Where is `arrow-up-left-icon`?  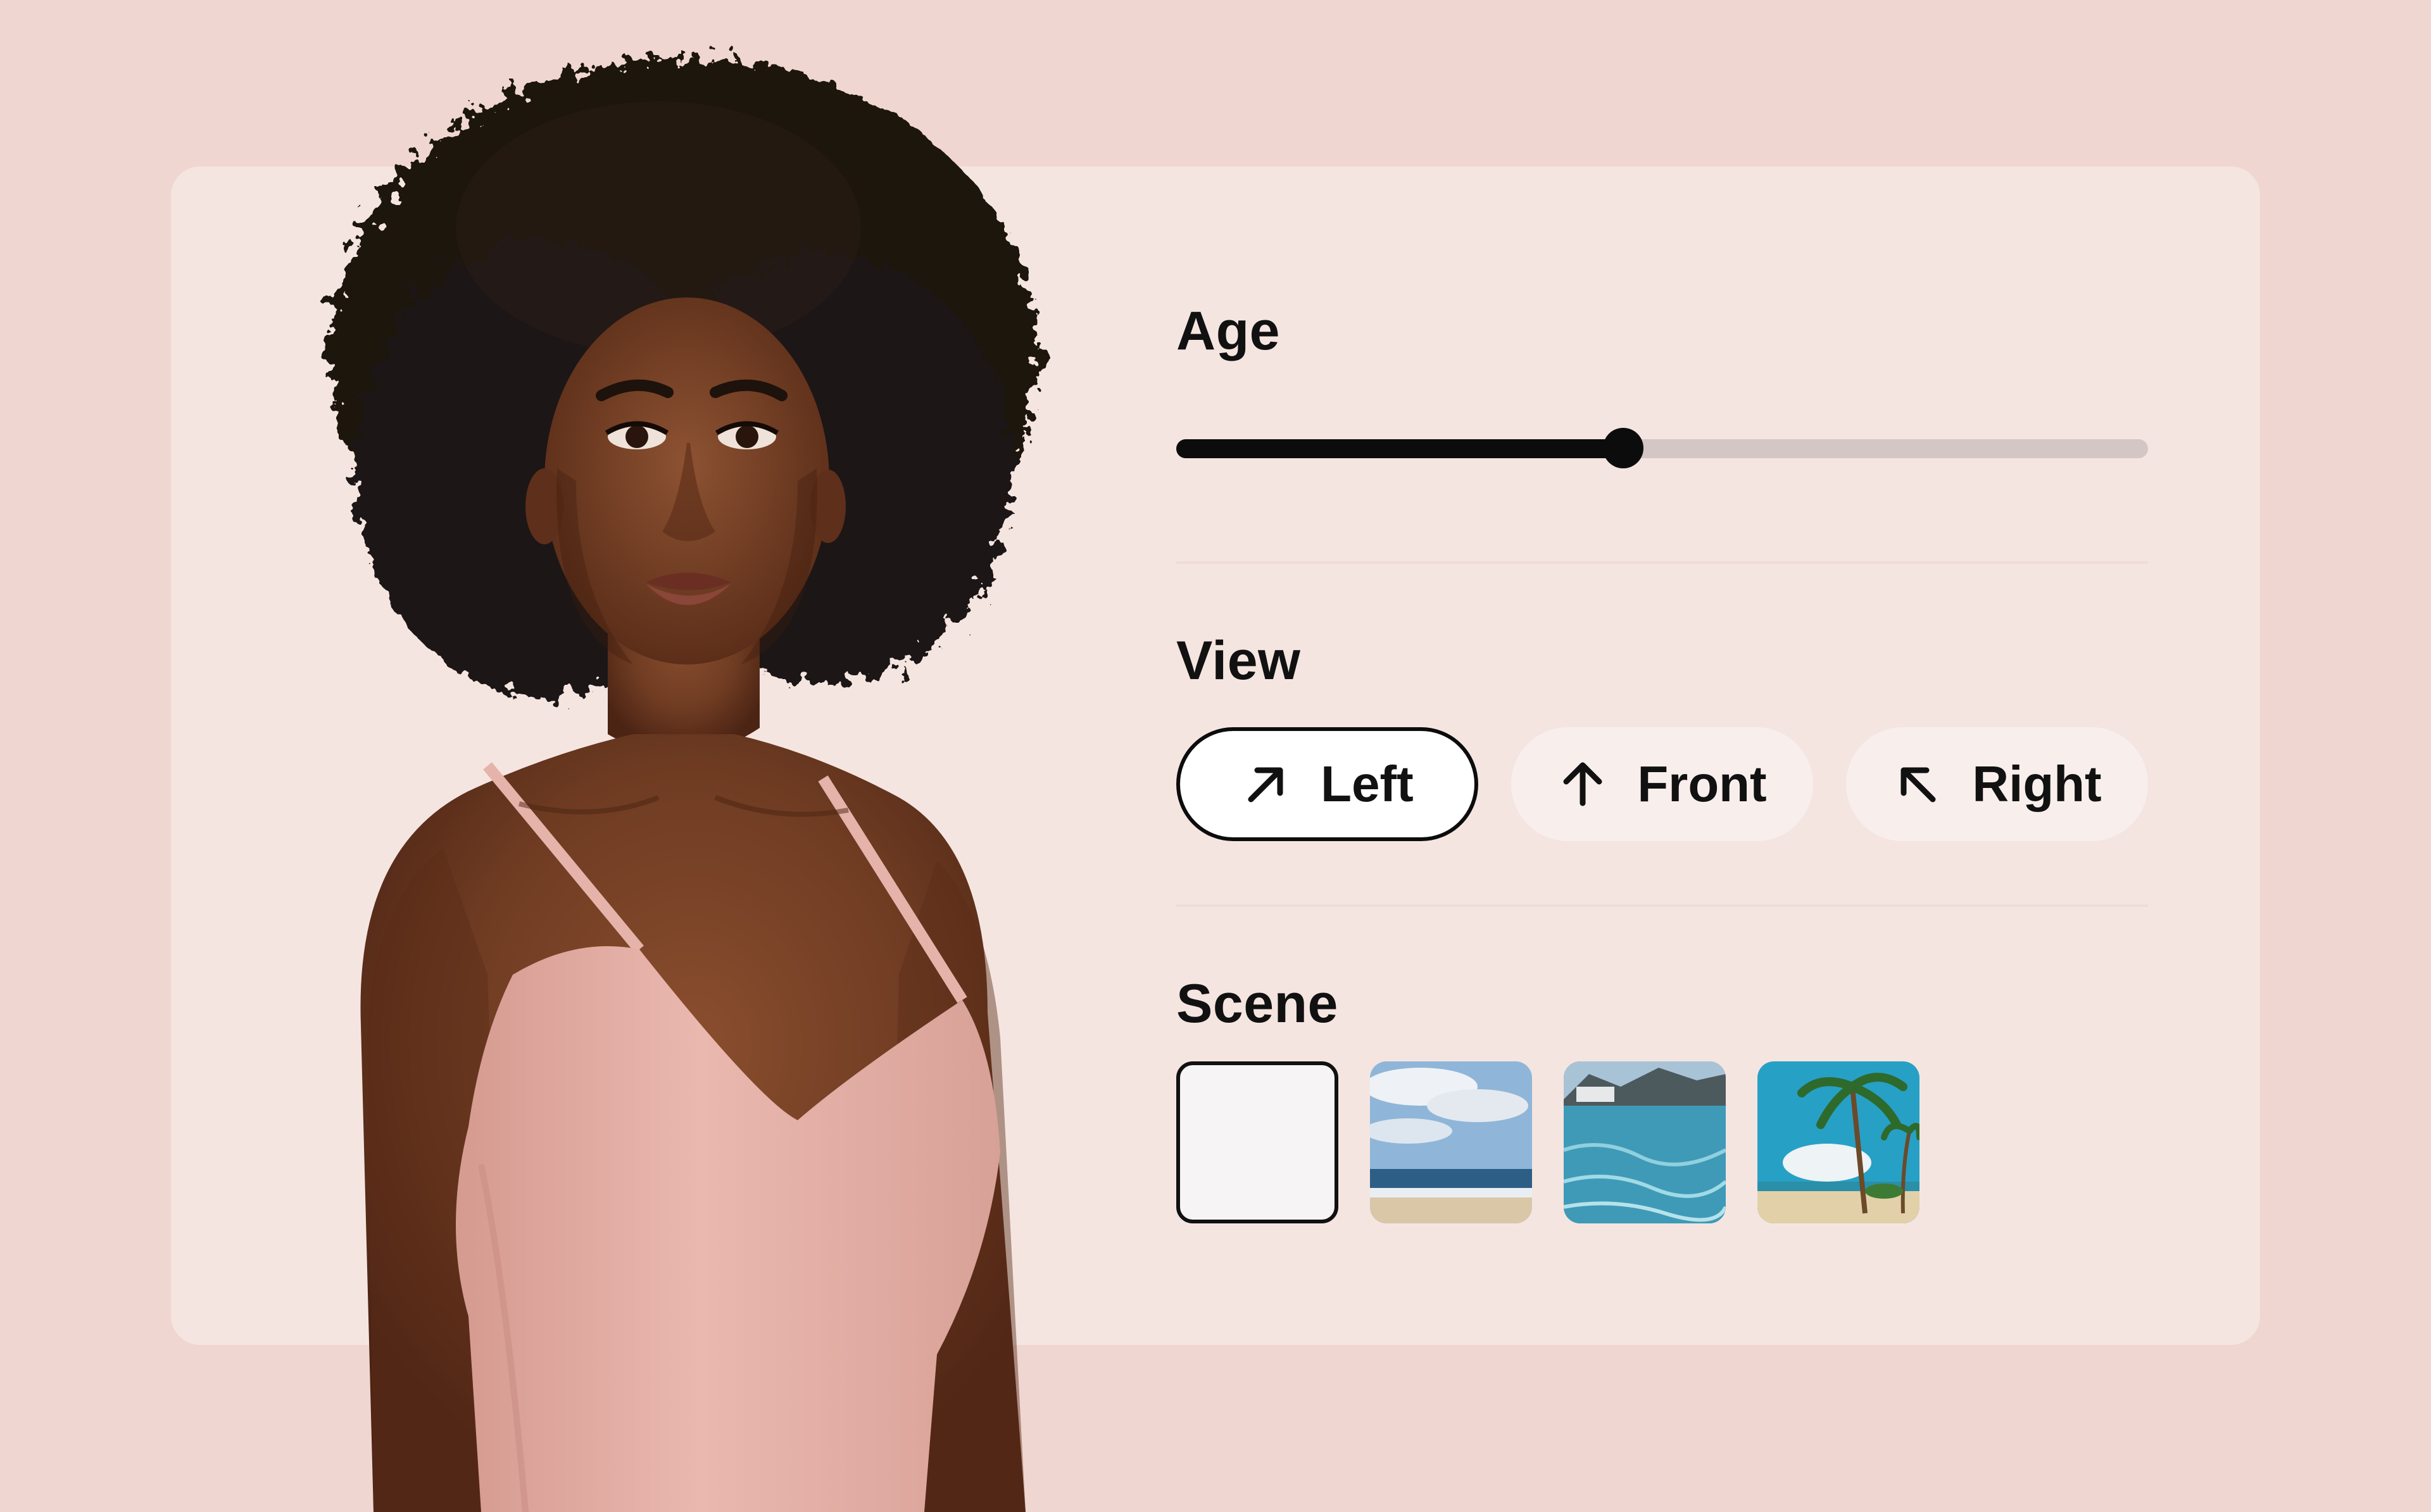
arrow-up-left-icon is located at coordinates (1918, 785).